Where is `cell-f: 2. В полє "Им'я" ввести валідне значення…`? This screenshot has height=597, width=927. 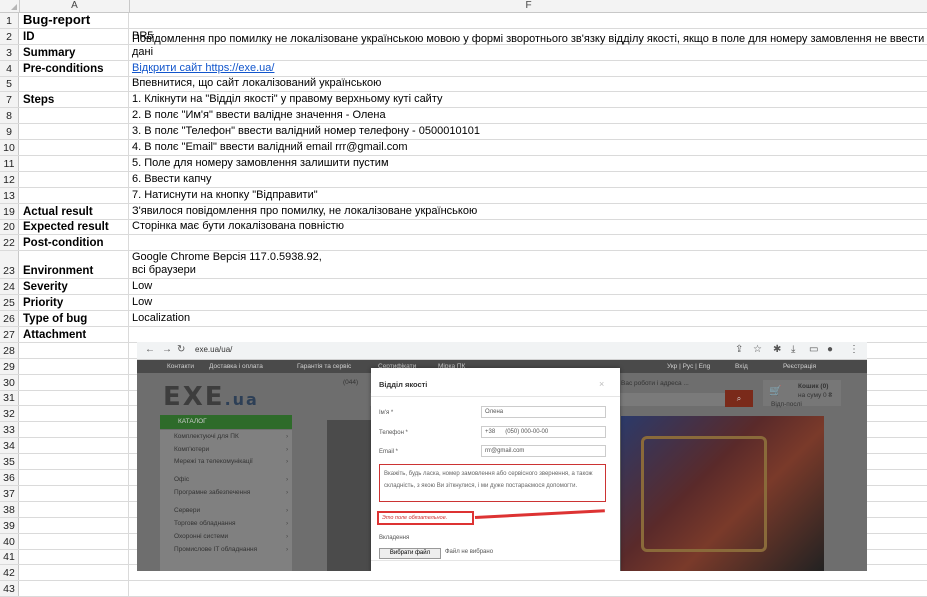
cell-f: 2. В полє "Им'я" ввести валідне значення… is located at coordinates (528, 115).